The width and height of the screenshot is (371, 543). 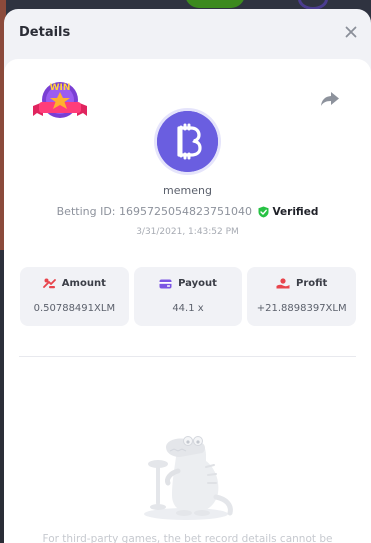 What do you see at coordinates (312, 283) in the screenshot?
I see `stat-label-profit: Profit` at bounding box center [312, 283].